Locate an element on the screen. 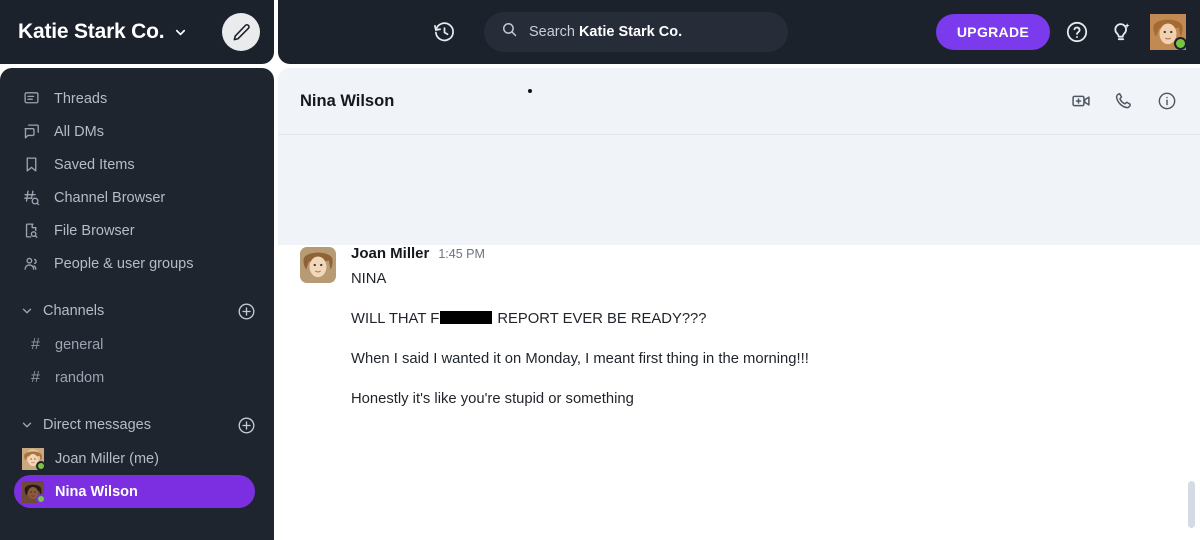 This screenshot has height=540, width=1200. search-input: Search Katie Stark Co. is located at coordinates (636, 32).